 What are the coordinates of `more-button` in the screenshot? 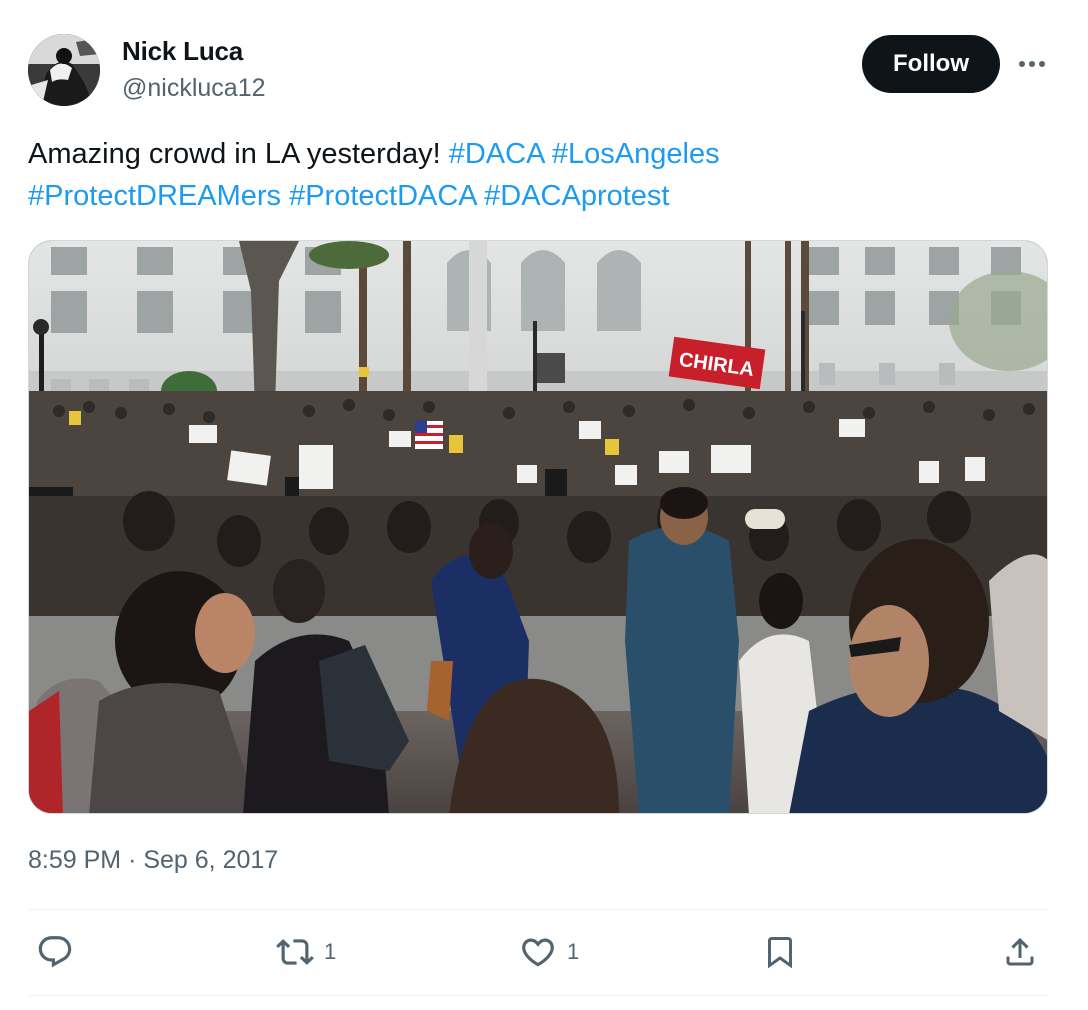 It's located at (1032, 64).